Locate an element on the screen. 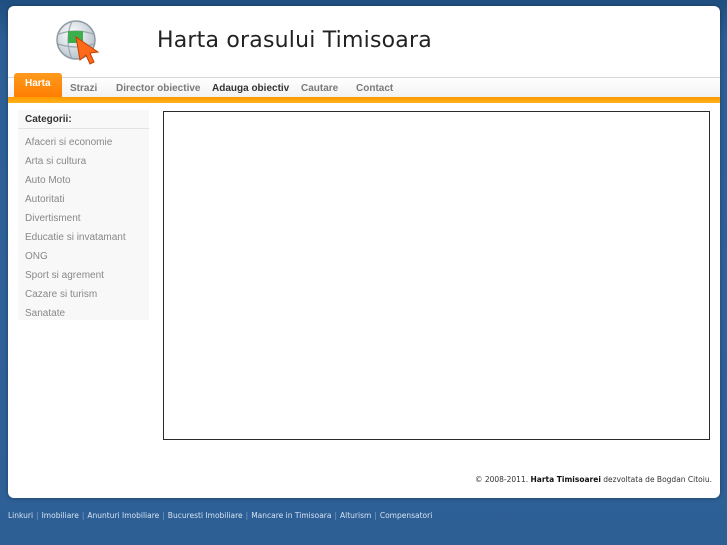  footer-link-mancare-timisoara: Mancare in Timisoara is located at coordinates (291, 515).